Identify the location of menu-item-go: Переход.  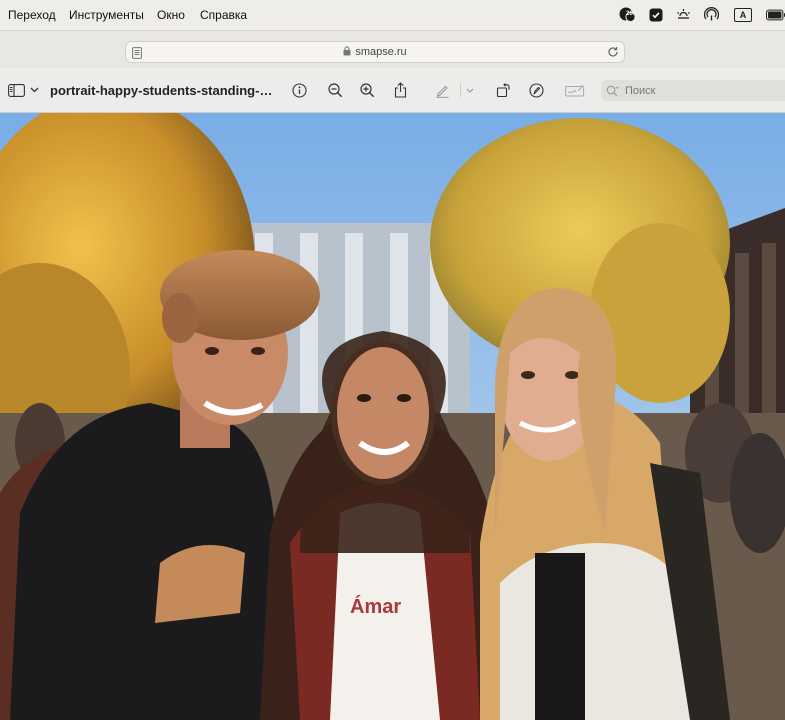
(32, 15).